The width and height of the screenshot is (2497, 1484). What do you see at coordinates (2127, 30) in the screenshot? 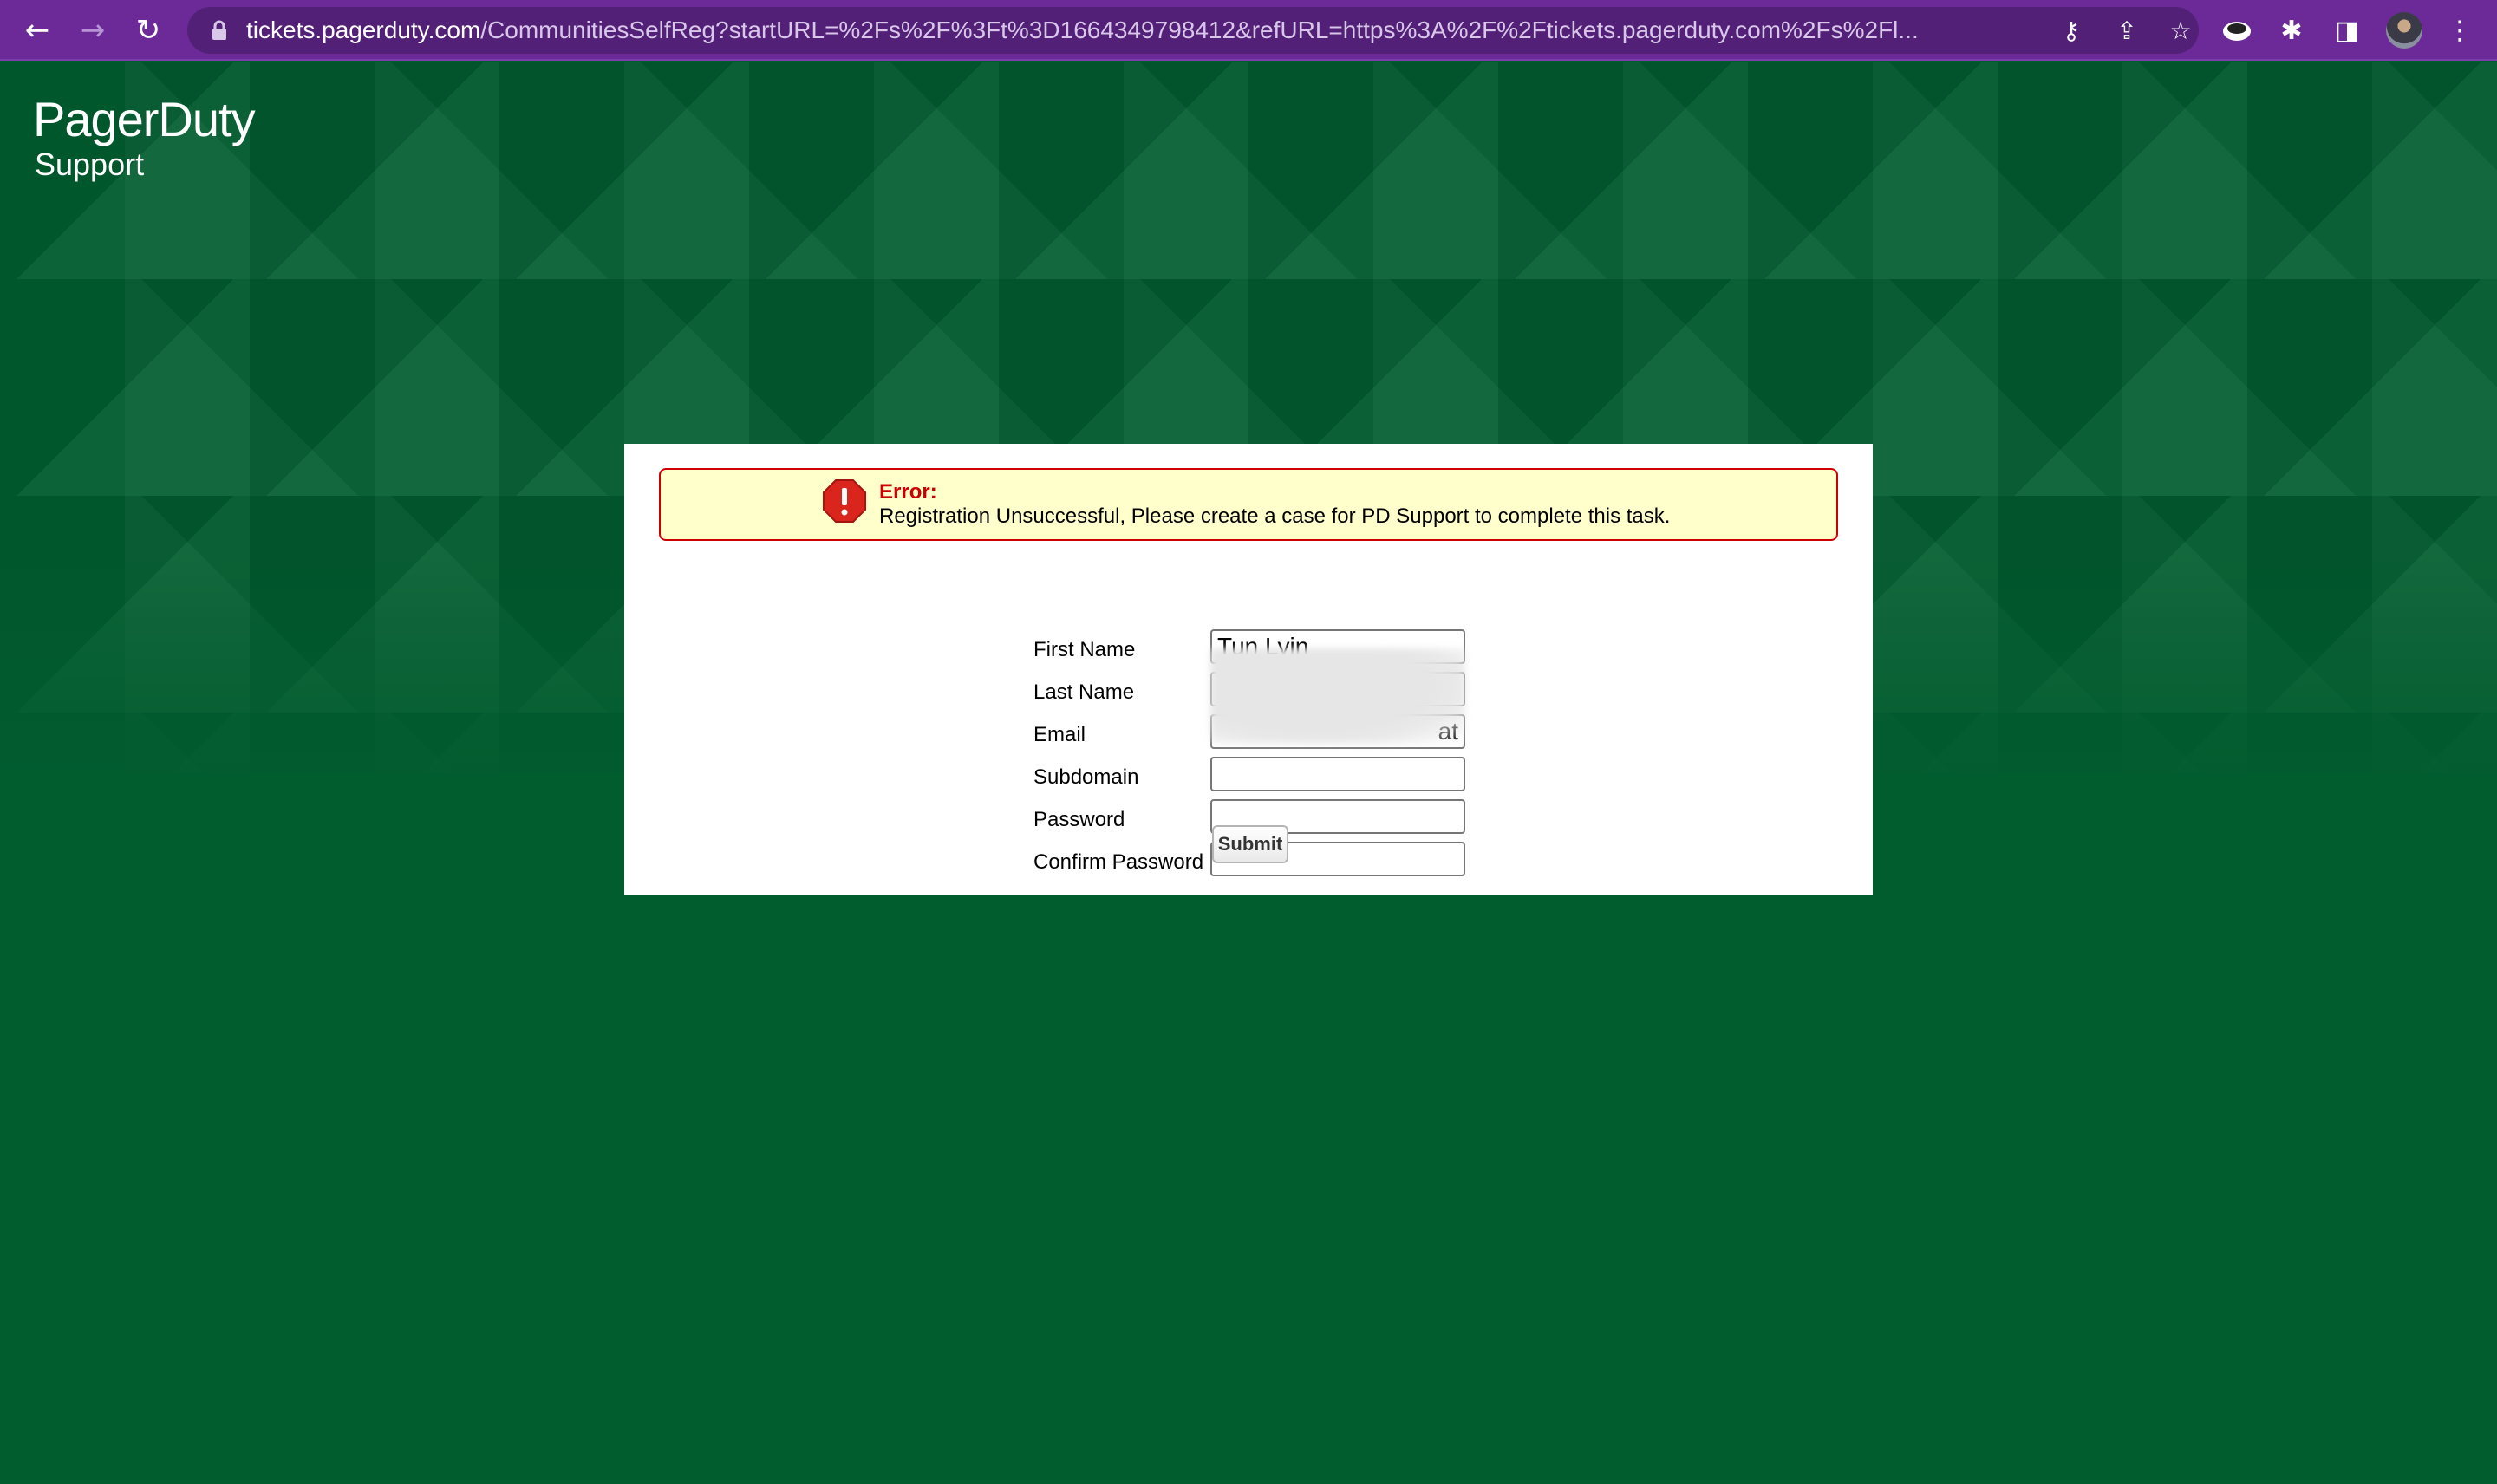
I see `share-icon: ⇪` at bounding box center [2127, 30].